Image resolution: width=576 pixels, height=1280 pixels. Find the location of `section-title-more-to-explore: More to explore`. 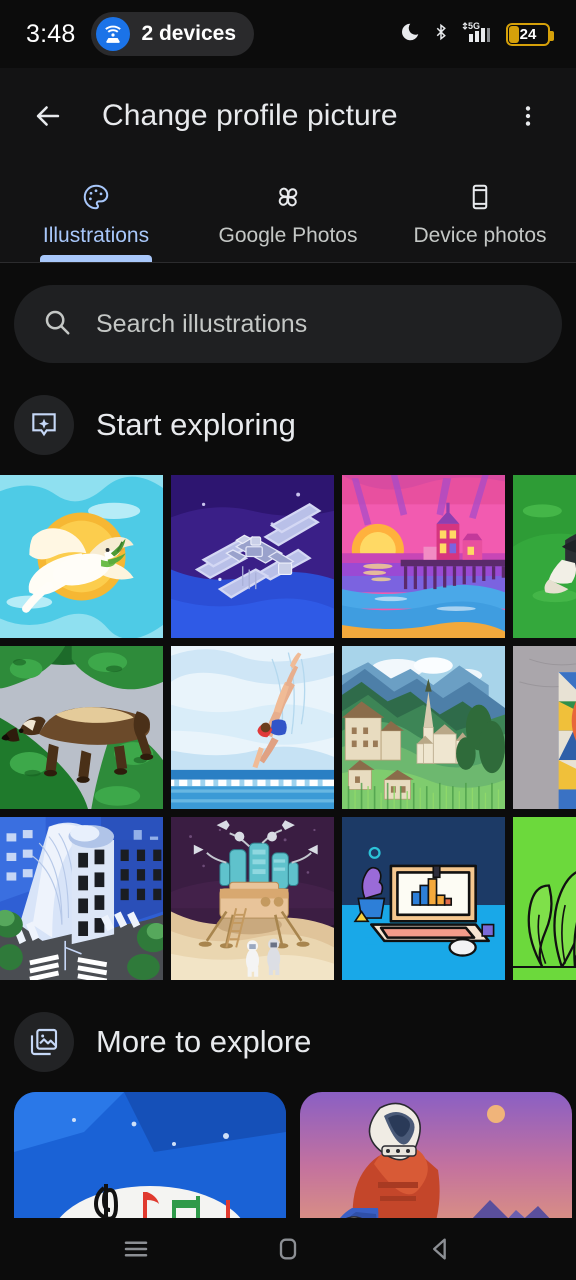

section-title-more-to-explore: More to explore is located at coordinates (204, 1041).